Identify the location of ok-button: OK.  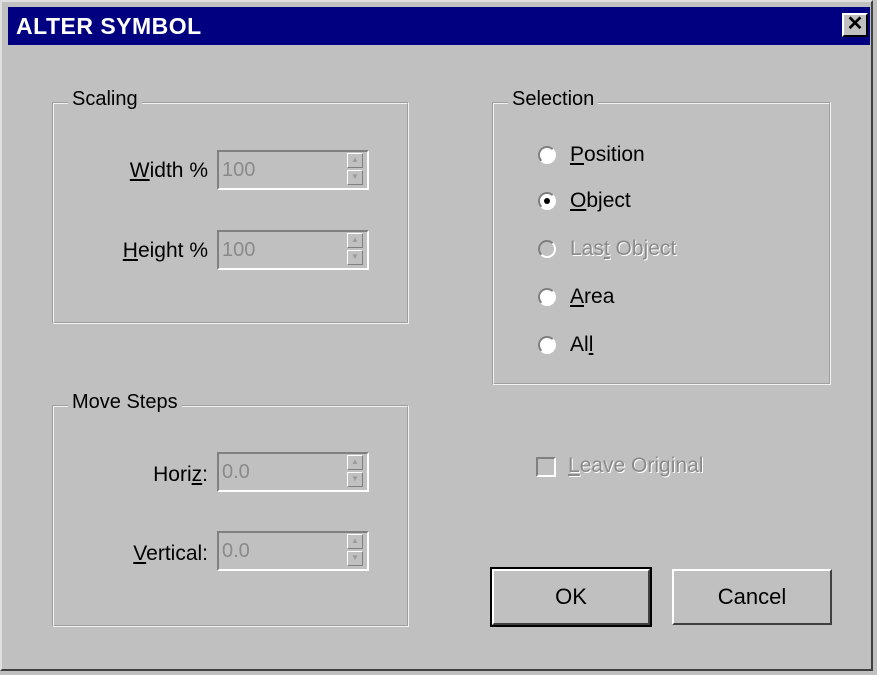
(571, 597).